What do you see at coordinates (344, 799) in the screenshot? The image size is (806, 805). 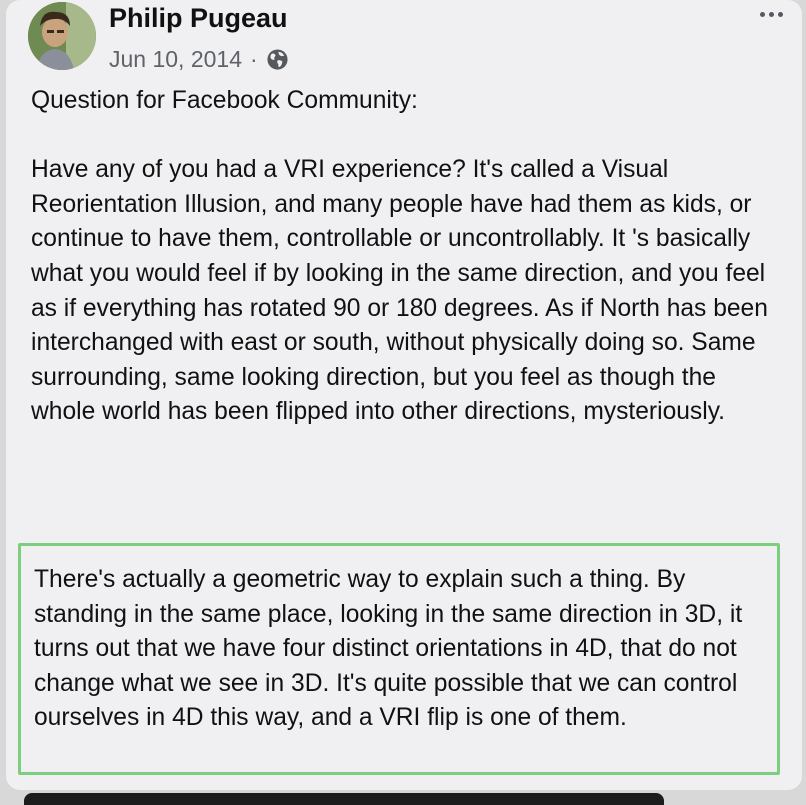 I see `next-post-edge` at bounding box center [344, 799].